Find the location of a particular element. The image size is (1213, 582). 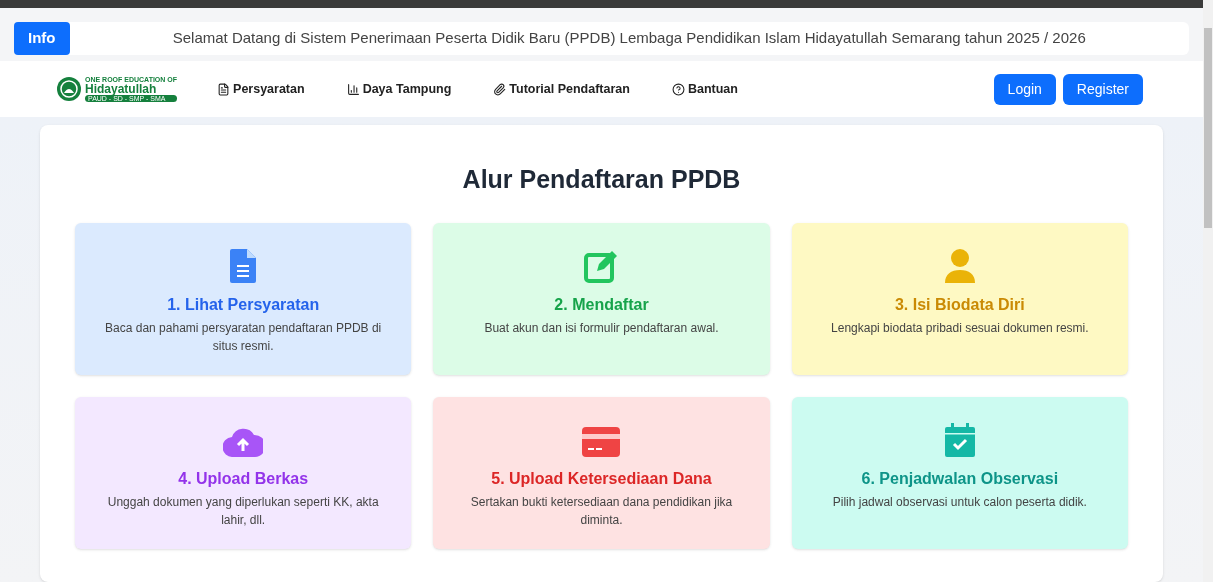

step-description: Lengkapi biodata pribadi sesuai dokumen resmi. is located at coordinates (960, 328).